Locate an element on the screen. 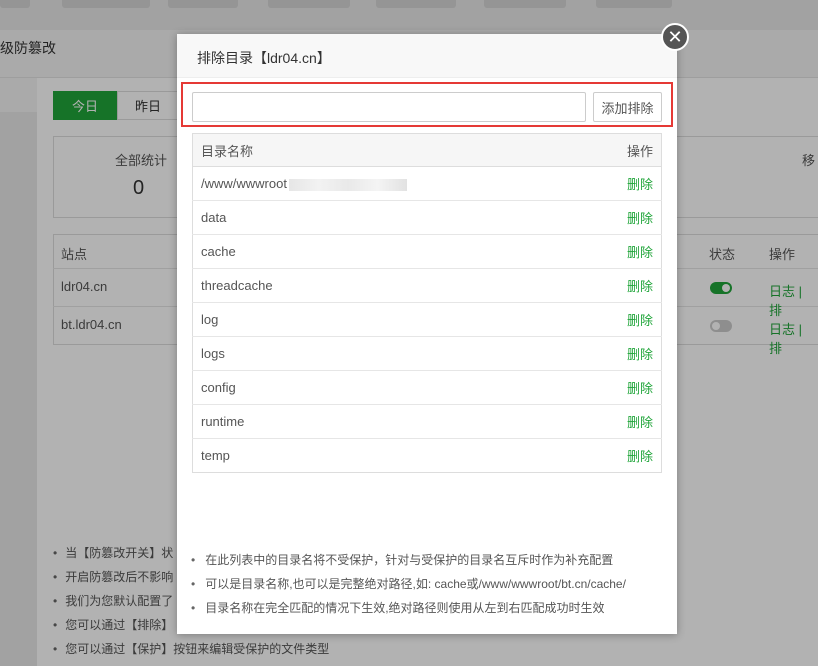 Image resolution: width=818 pixels, height=666 pixels. table-row: log 删除 is located at coordinates (427, 319).